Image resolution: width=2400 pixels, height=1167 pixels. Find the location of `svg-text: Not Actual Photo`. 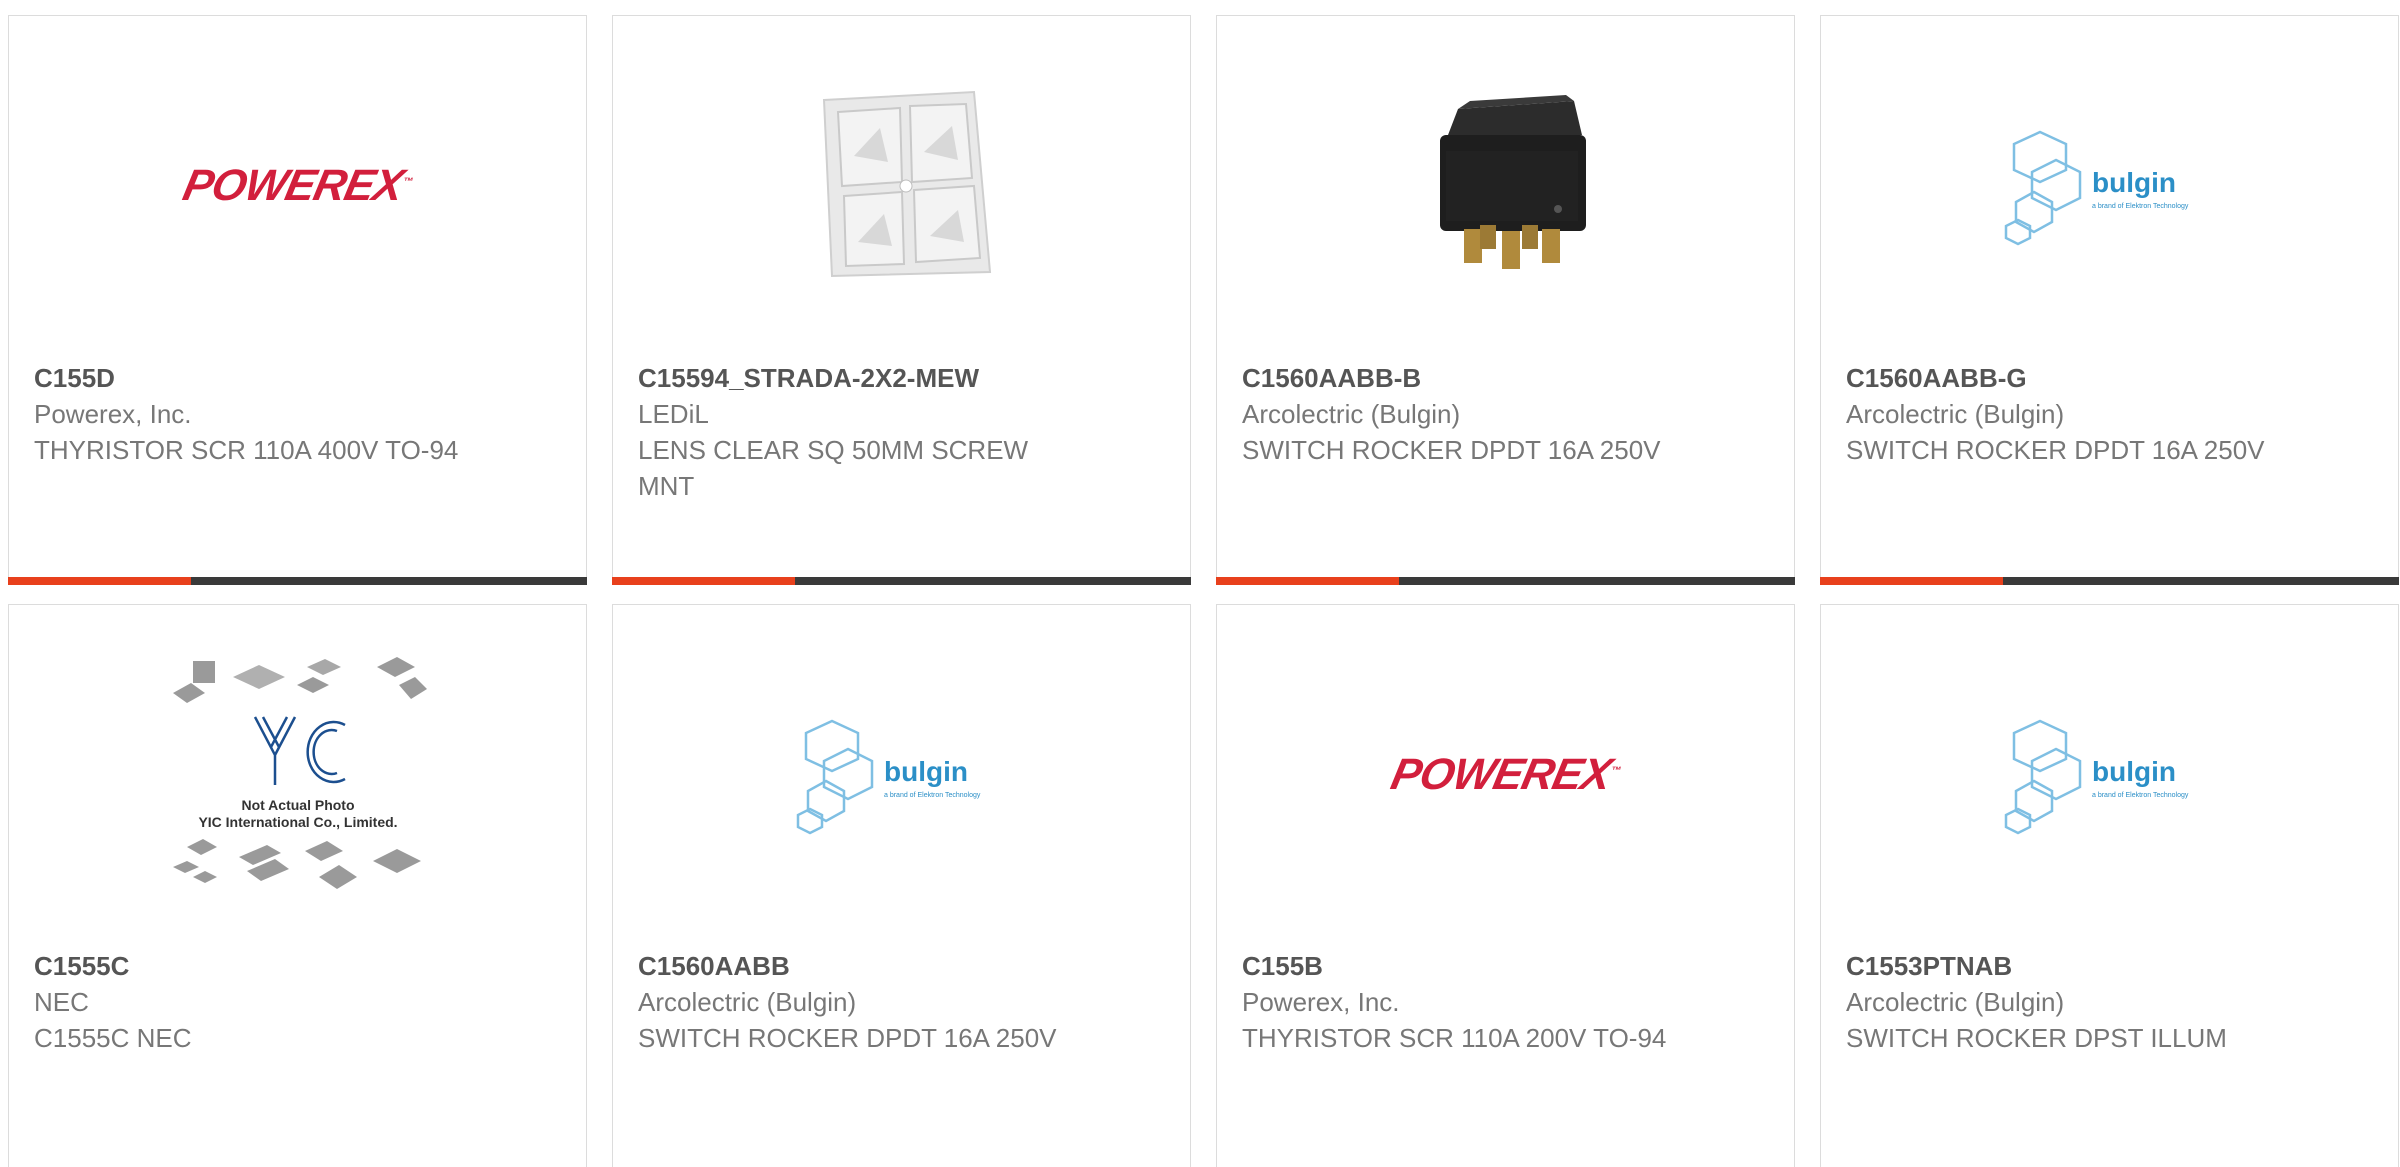

svg-text: Not Actual Photo is located at coordinates (297, 805).